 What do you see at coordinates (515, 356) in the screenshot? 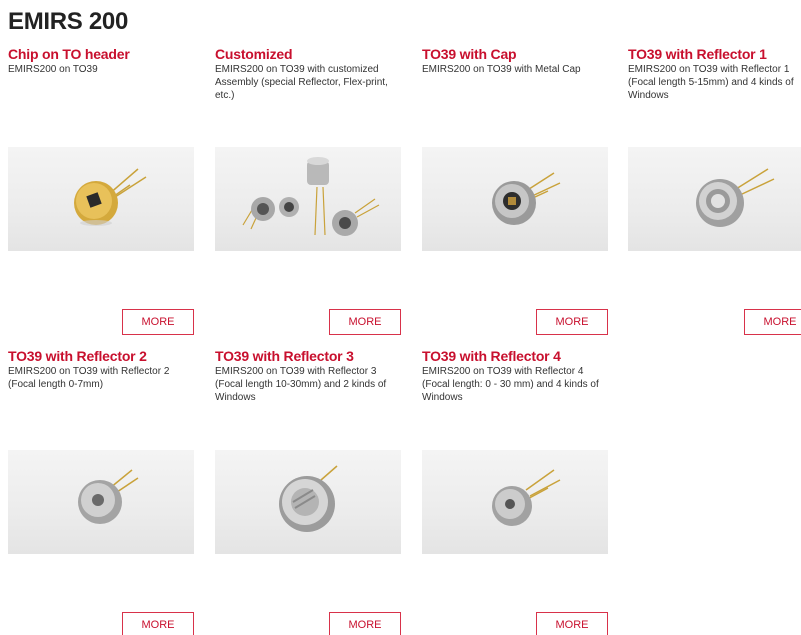
I see `product-title: TO39 with Reflector 4` at bounding box center [515, 356].